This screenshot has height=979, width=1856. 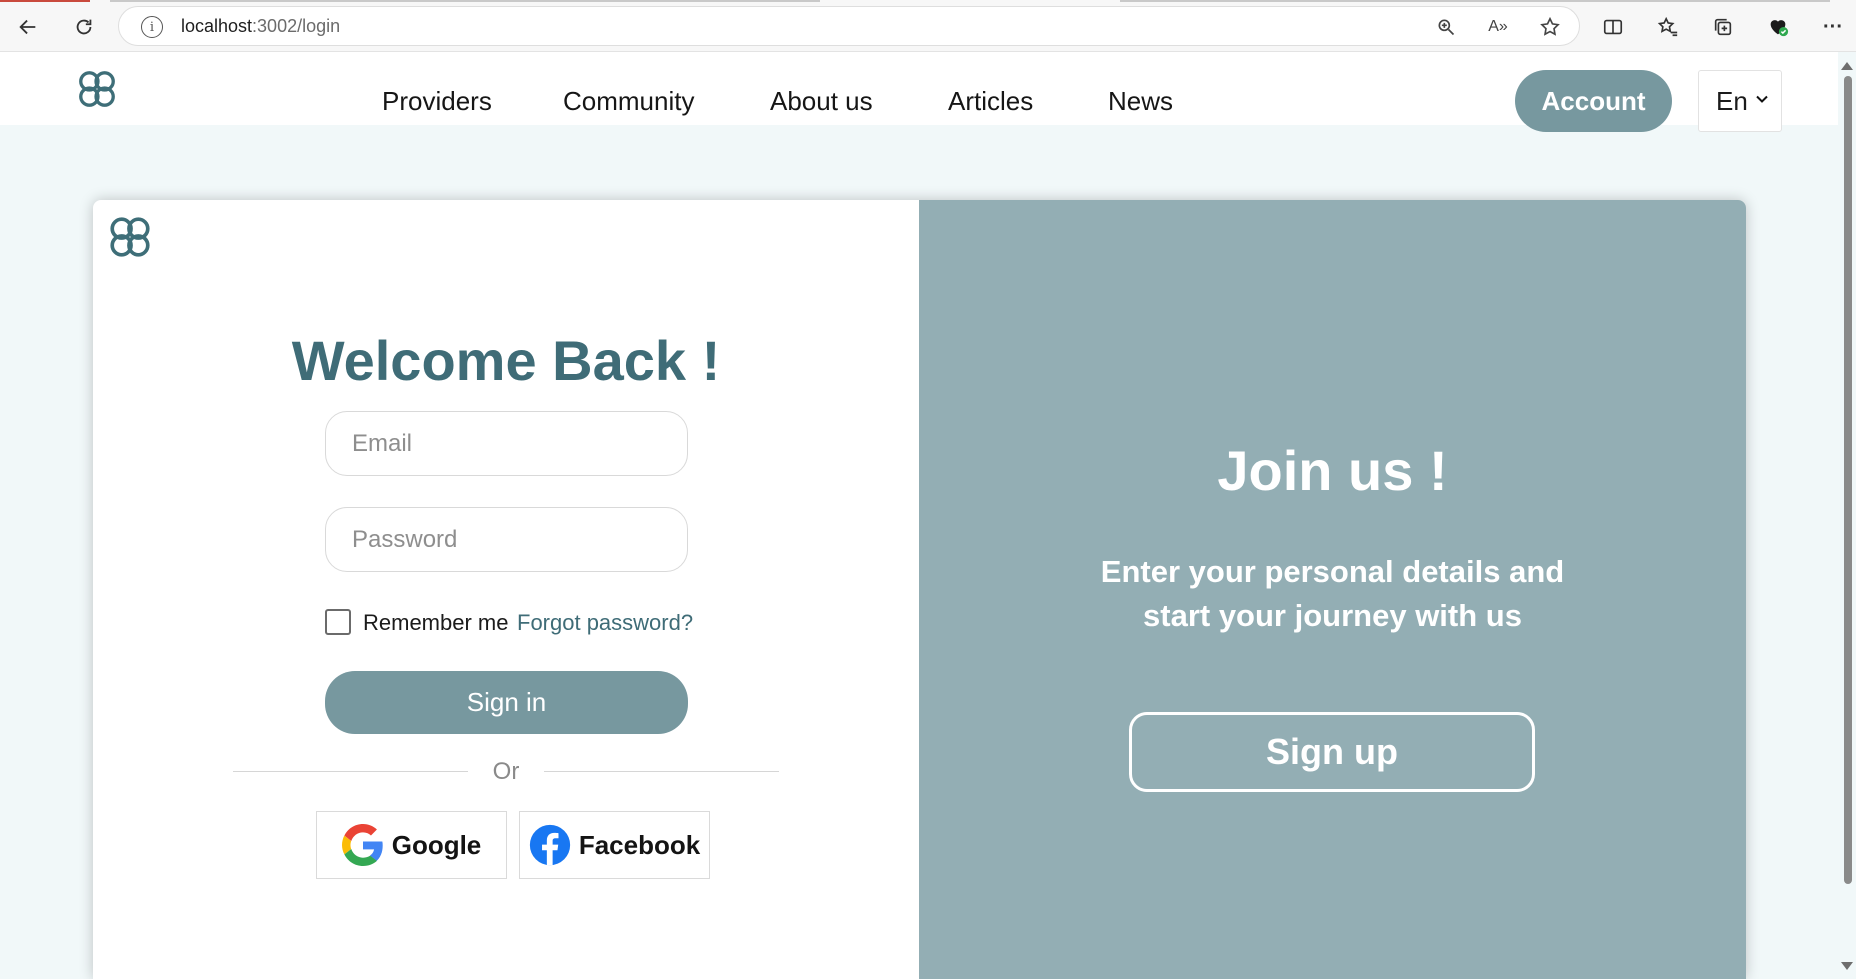 What do you see at coordinates (1613, 27) in the screenshot?
I see `split-screen-icon` at bounding box center [1613, 27].